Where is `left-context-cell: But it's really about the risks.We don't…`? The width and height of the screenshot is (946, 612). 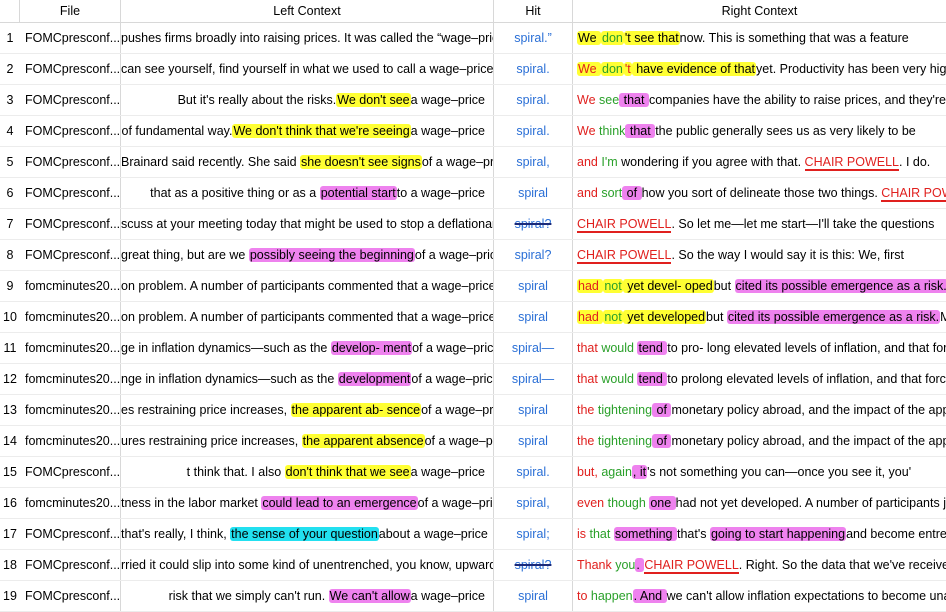 left-context-cell: But it's really about the risks.We don't… is located at coordinates (307, 100).